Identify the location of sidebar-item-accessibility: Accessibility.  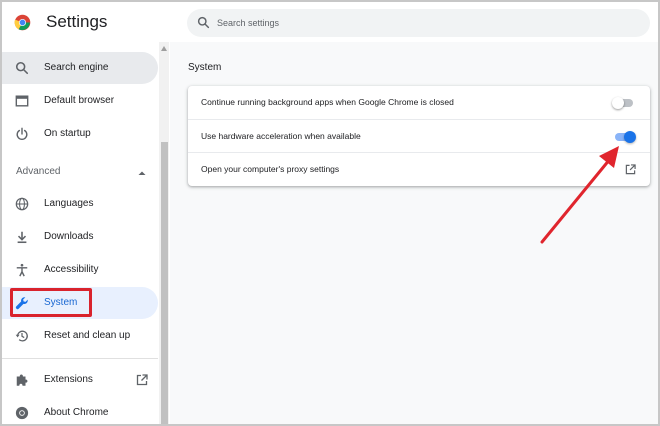
(80, 270).